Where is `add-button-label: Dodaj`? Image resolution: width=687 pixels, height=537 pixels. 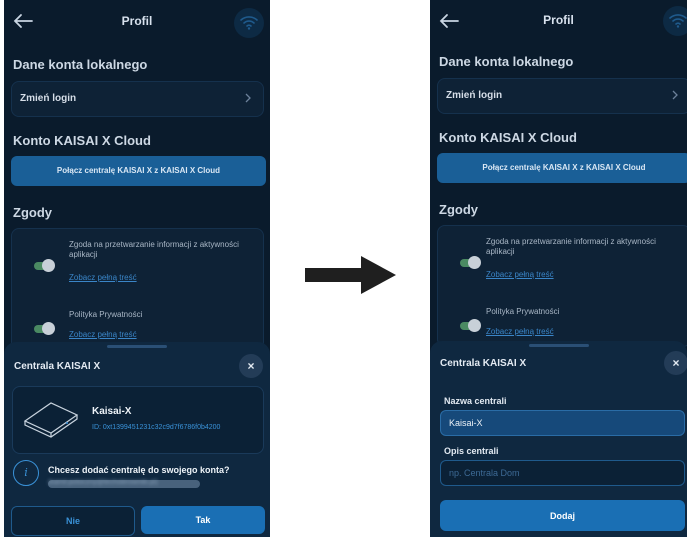 add-button-label: Dodaj is located at coordinates (562, 516).